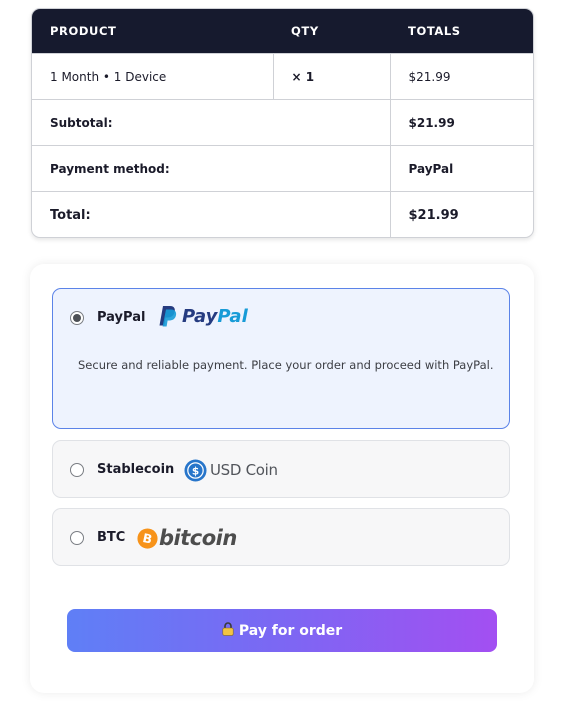 The image size is (574, 713). Describe the element at coordinates (281, 469) in the screenshot. I see `payment-option-stablecoin: Stablecoin $ USD Coin` at that location.